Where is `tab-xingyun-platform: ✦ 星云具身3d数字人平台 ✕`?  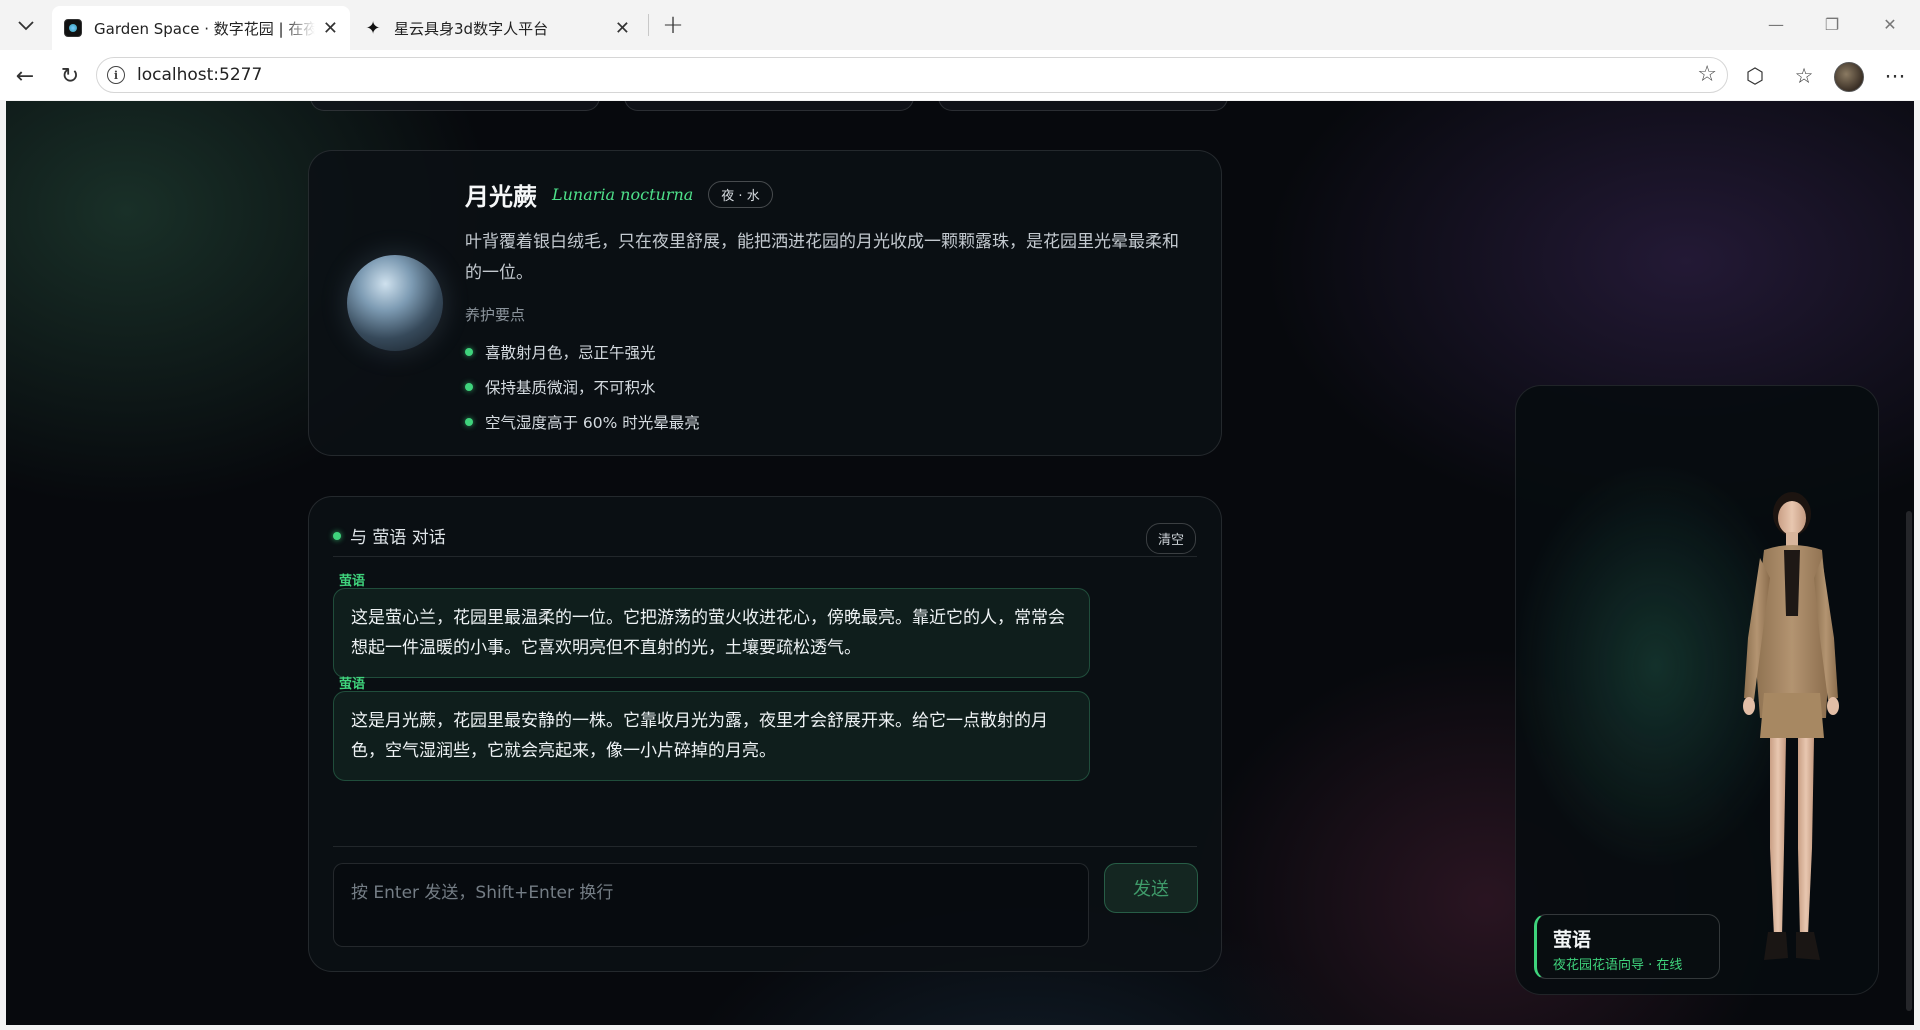 tab-xingyun-platform: ✦ 星云具身3d数字人平台 ✕ is located at coordinates (497, 28).